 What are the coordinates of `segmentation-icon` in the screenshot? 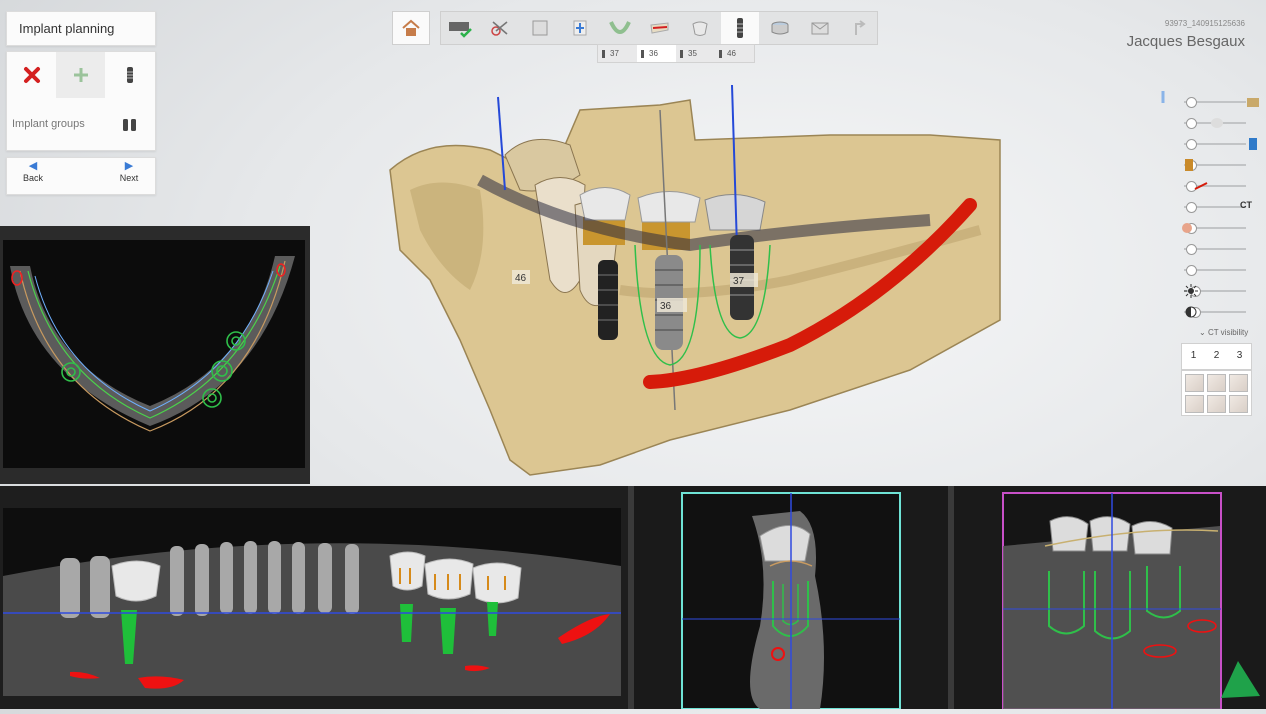 It's located at (499, 28).